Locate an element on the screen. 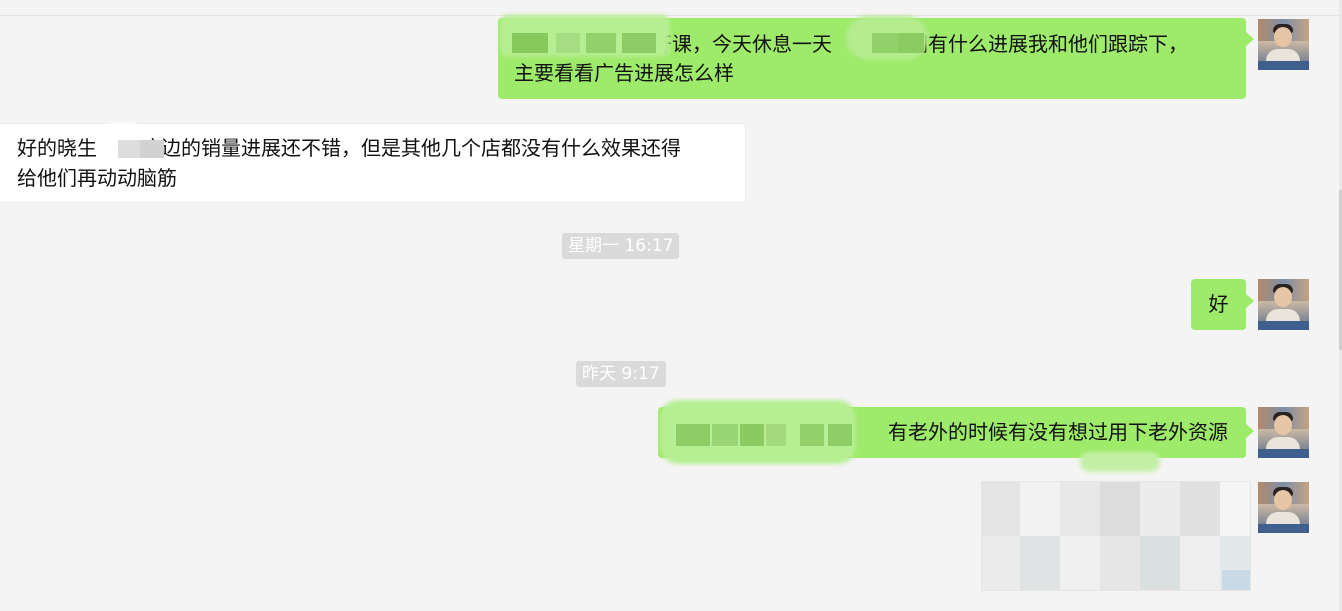 The width and height of the screenshot is (1342, 611). message-text-line: 给他们再动动脑筋 is located at coordinates (97, 178).